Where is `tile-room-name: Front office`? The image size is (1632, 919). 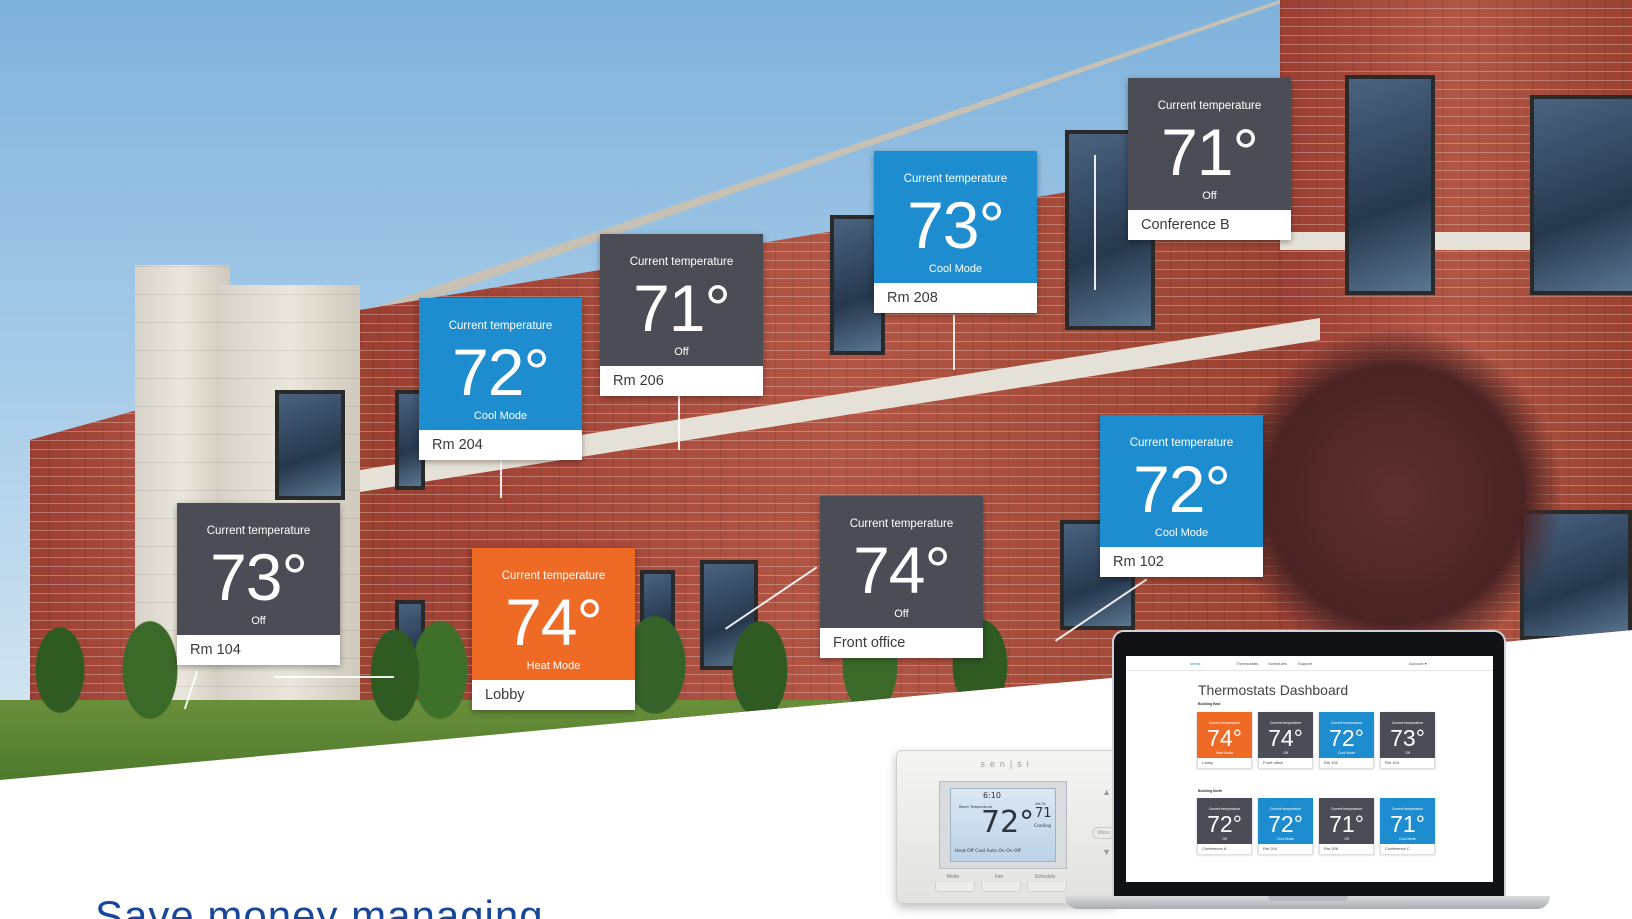
tile-room-name: Front office is located at coordinates (1285, 763).